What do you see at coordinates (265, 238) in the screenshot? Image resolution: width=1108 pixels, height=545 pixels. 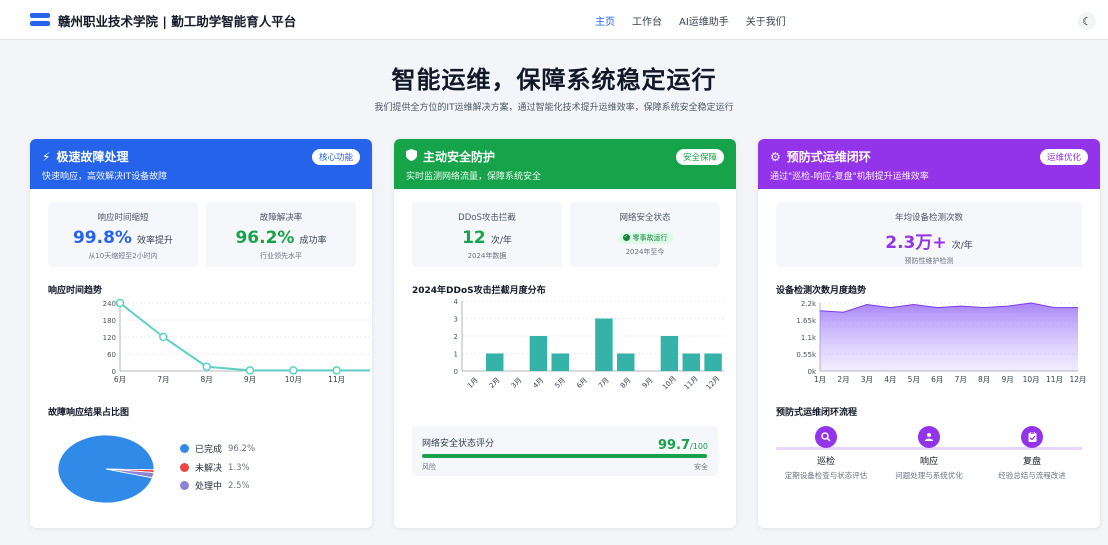 I see `stat-value: 96.2%` at bounding box center [265, 238].